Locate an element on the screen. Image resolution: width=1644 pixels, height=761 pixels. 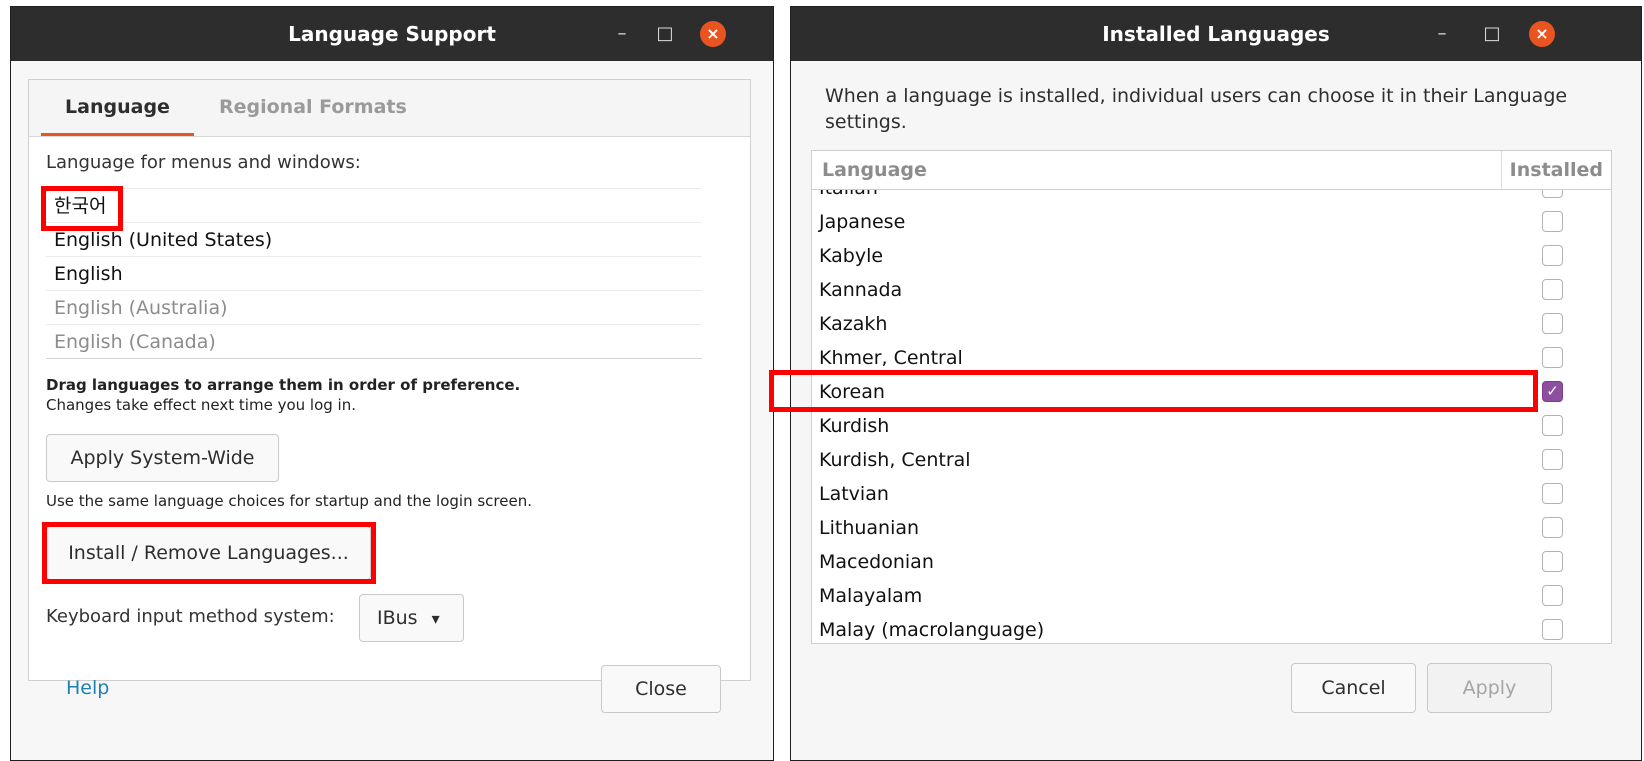
keyboard-method-dropdown: IBus ▾ is located at coordinates (411, 618).